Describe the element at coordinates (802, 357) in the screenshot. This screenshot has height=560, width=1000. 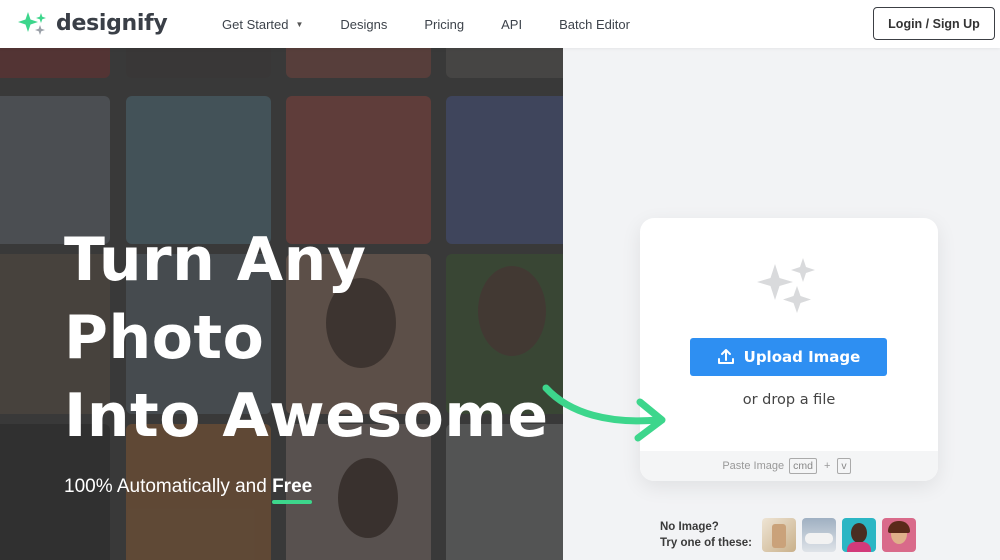
I see `upload-image-label: Upload Image` at that location.